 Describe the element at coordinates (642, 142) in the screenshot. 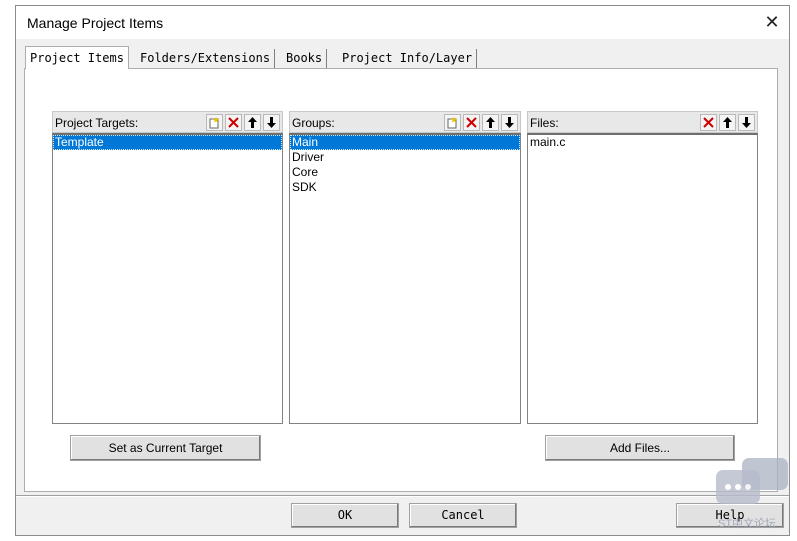

I see `list-item-main-c: main.c` at that location.